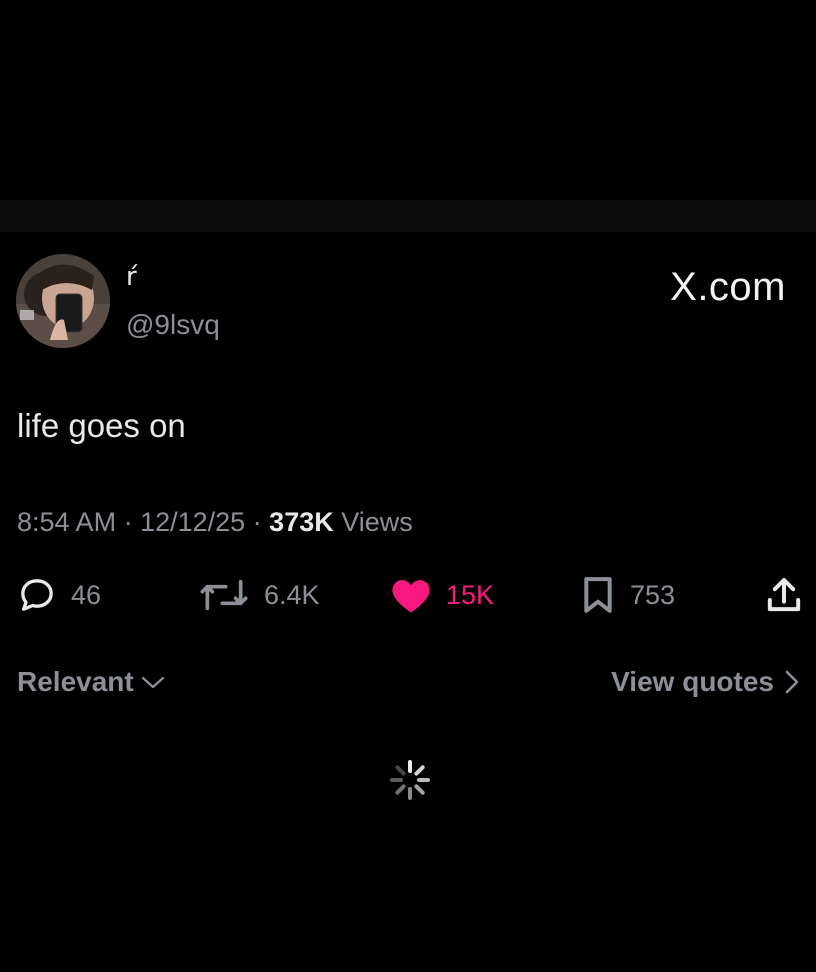  I want to click on view-quotes-link: View quotes, so click(705, 682).